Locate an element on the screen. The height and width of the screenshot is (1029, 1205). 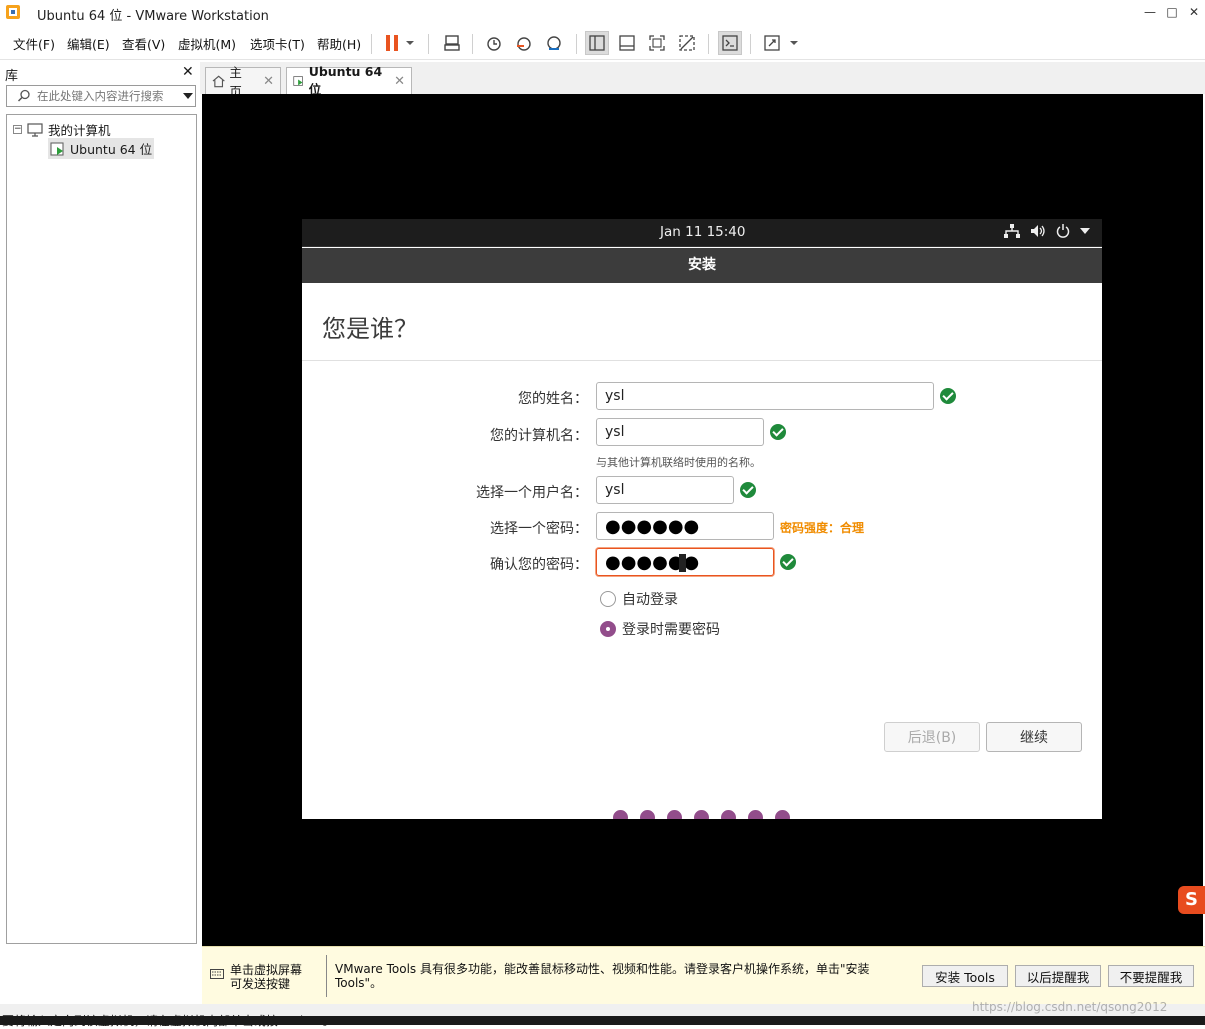
full-screen-icon is located at coordinates (657, 43).